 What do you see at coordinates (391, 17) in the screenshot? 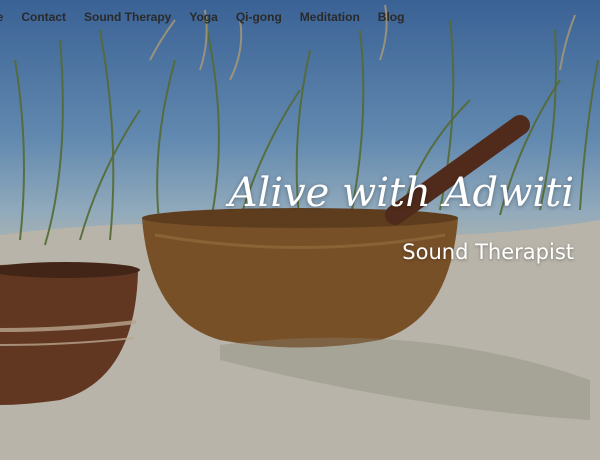
I see `nav-item-blog: Blog` at bounding box center [391, 17].